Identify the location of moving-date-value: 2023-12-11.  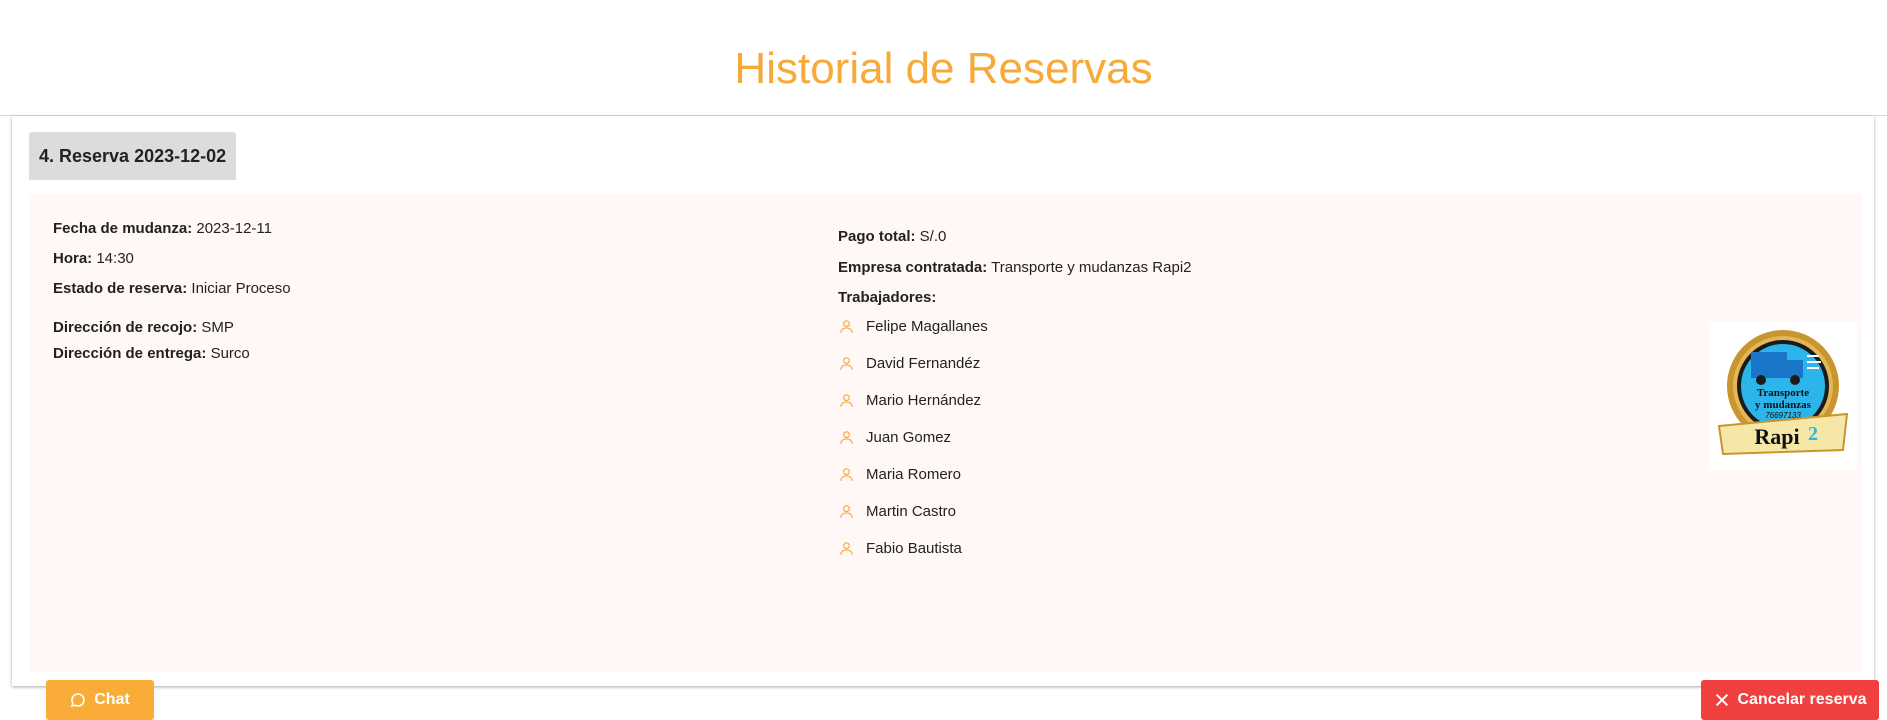
(234, 228).